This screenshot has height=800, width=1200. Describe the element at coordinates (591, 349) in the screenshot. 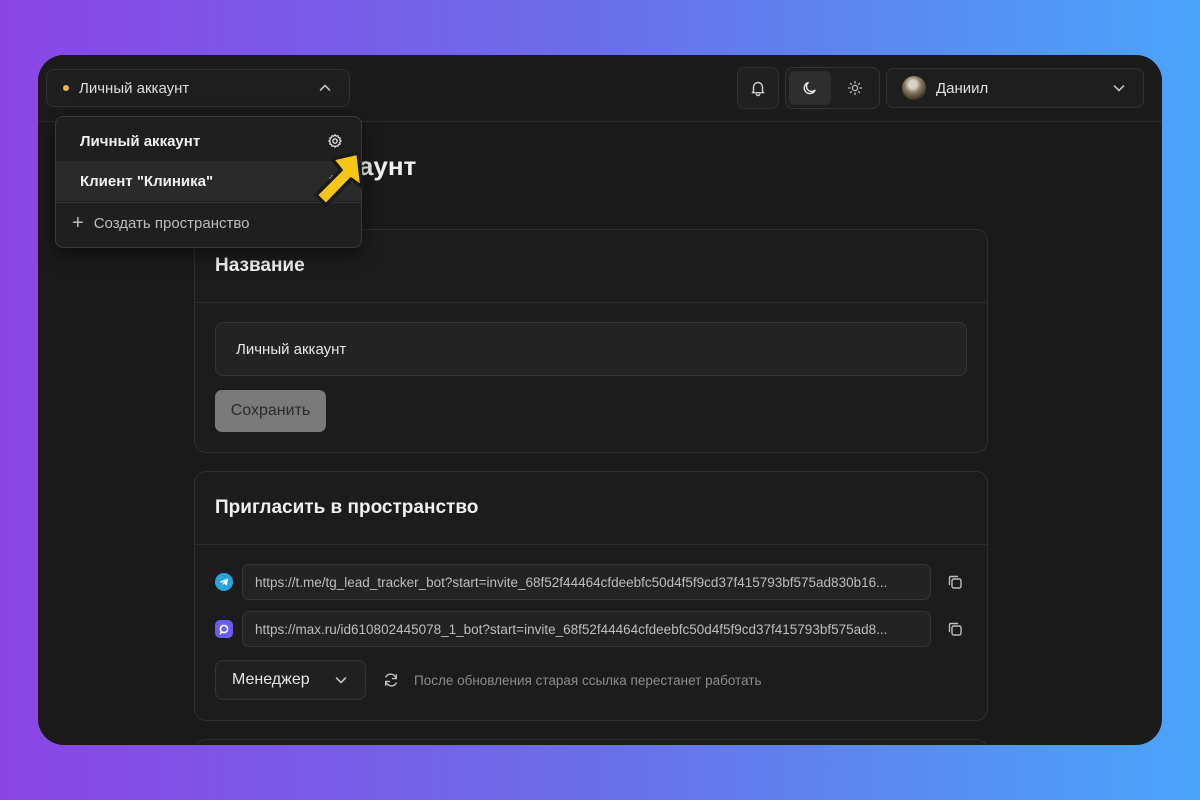

I see `space-name-input: Личный аккаунт` at that location.